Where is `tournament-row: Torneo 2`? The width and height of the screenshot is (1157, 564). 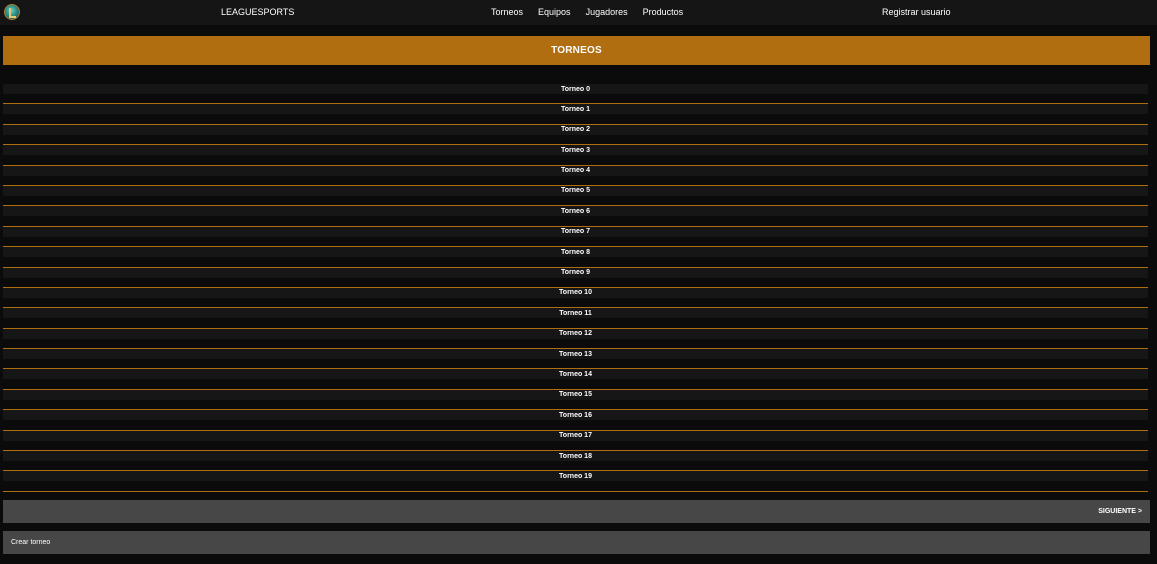 tournament-row: Torneo 2 is located at coordinates (575, 135).